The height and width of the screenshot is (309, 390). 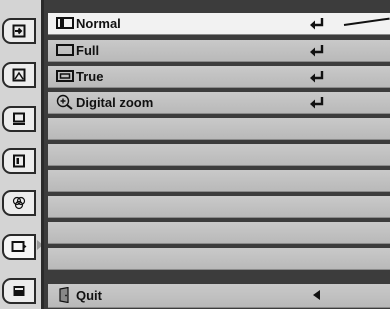 What do you see at coordinates (89, 295) in the screenshot?
I see `quit-label: Quit` at bounding box center [89, 295].